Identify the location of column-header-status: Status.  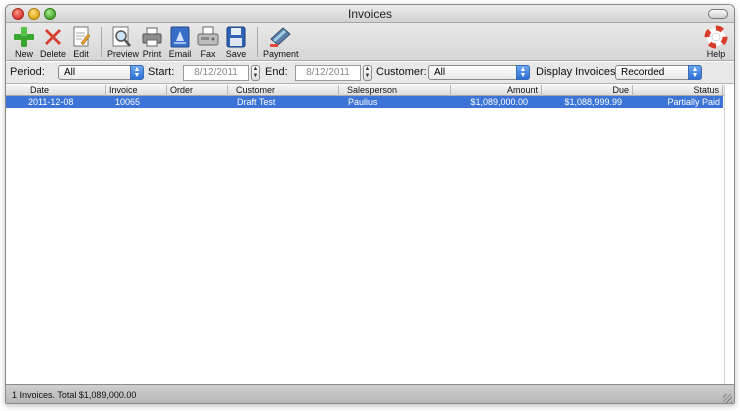
(678, 90).